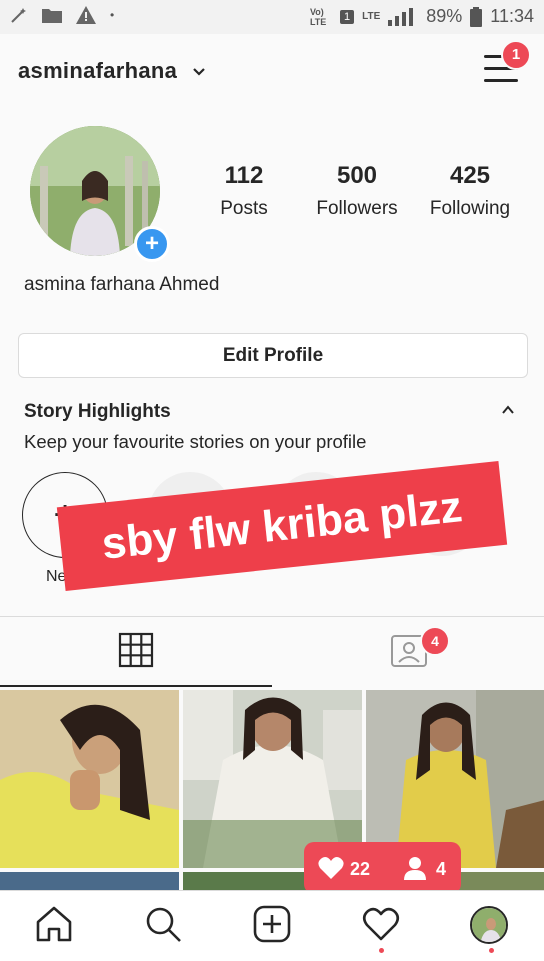 This screenshot has width=544, height=961. I want to click on chevron-down-icon, so click(198, 72).